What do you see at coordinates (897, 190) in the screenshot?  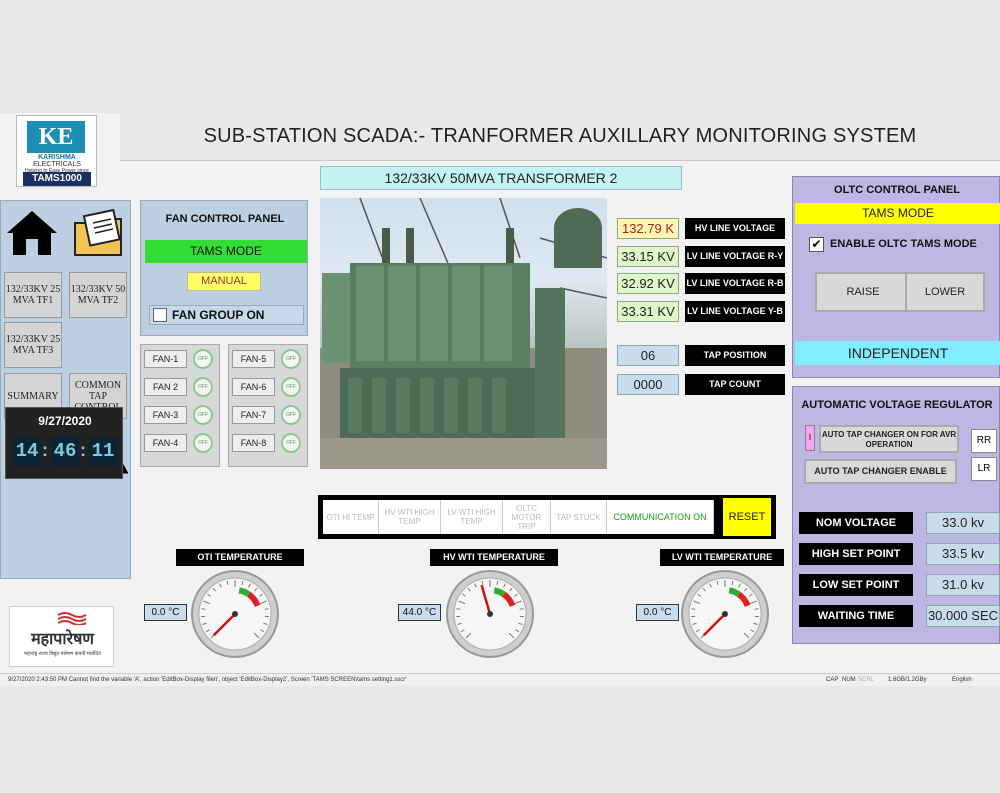 I see `oltc-panel-title: OLTC CONTROL PANEL` at bounding box center [897, 190].